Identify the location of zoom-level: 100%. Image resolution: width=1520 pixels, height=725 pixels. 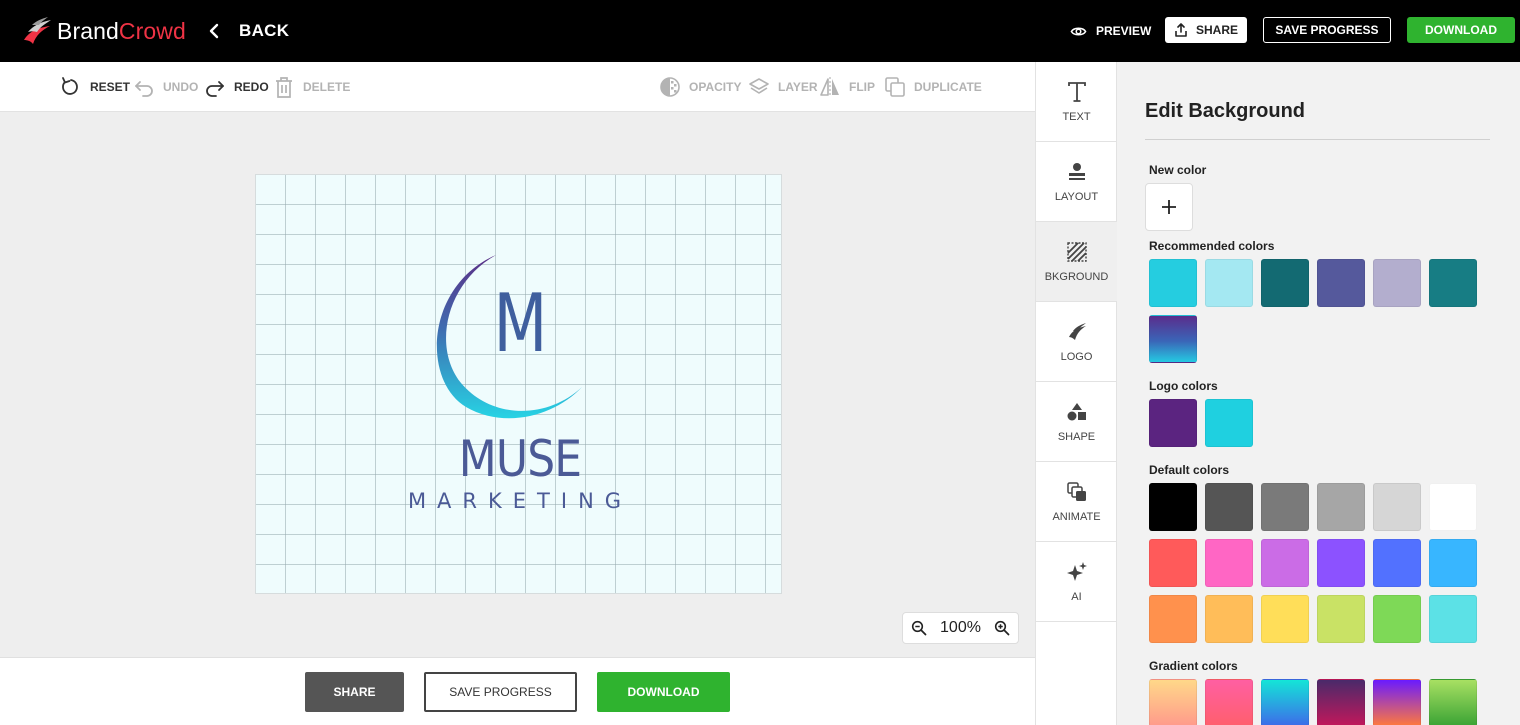
(960, 627).